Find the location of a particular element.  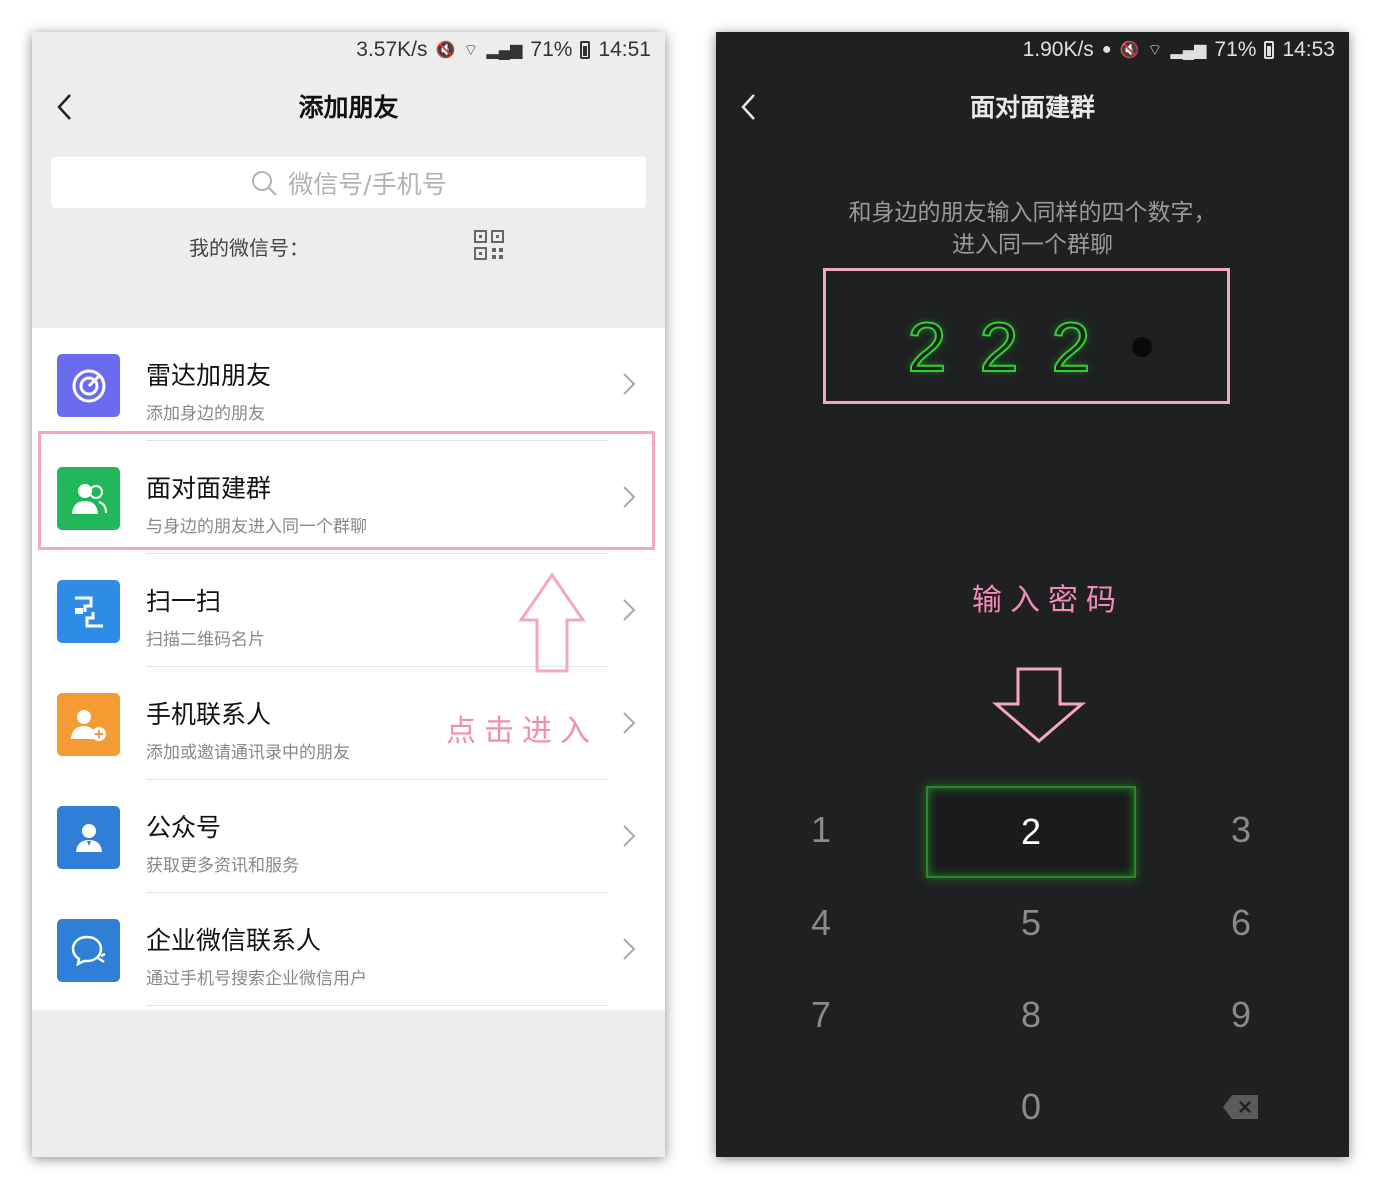

enterprise-chat-icon is located at coordinates (88, 950).